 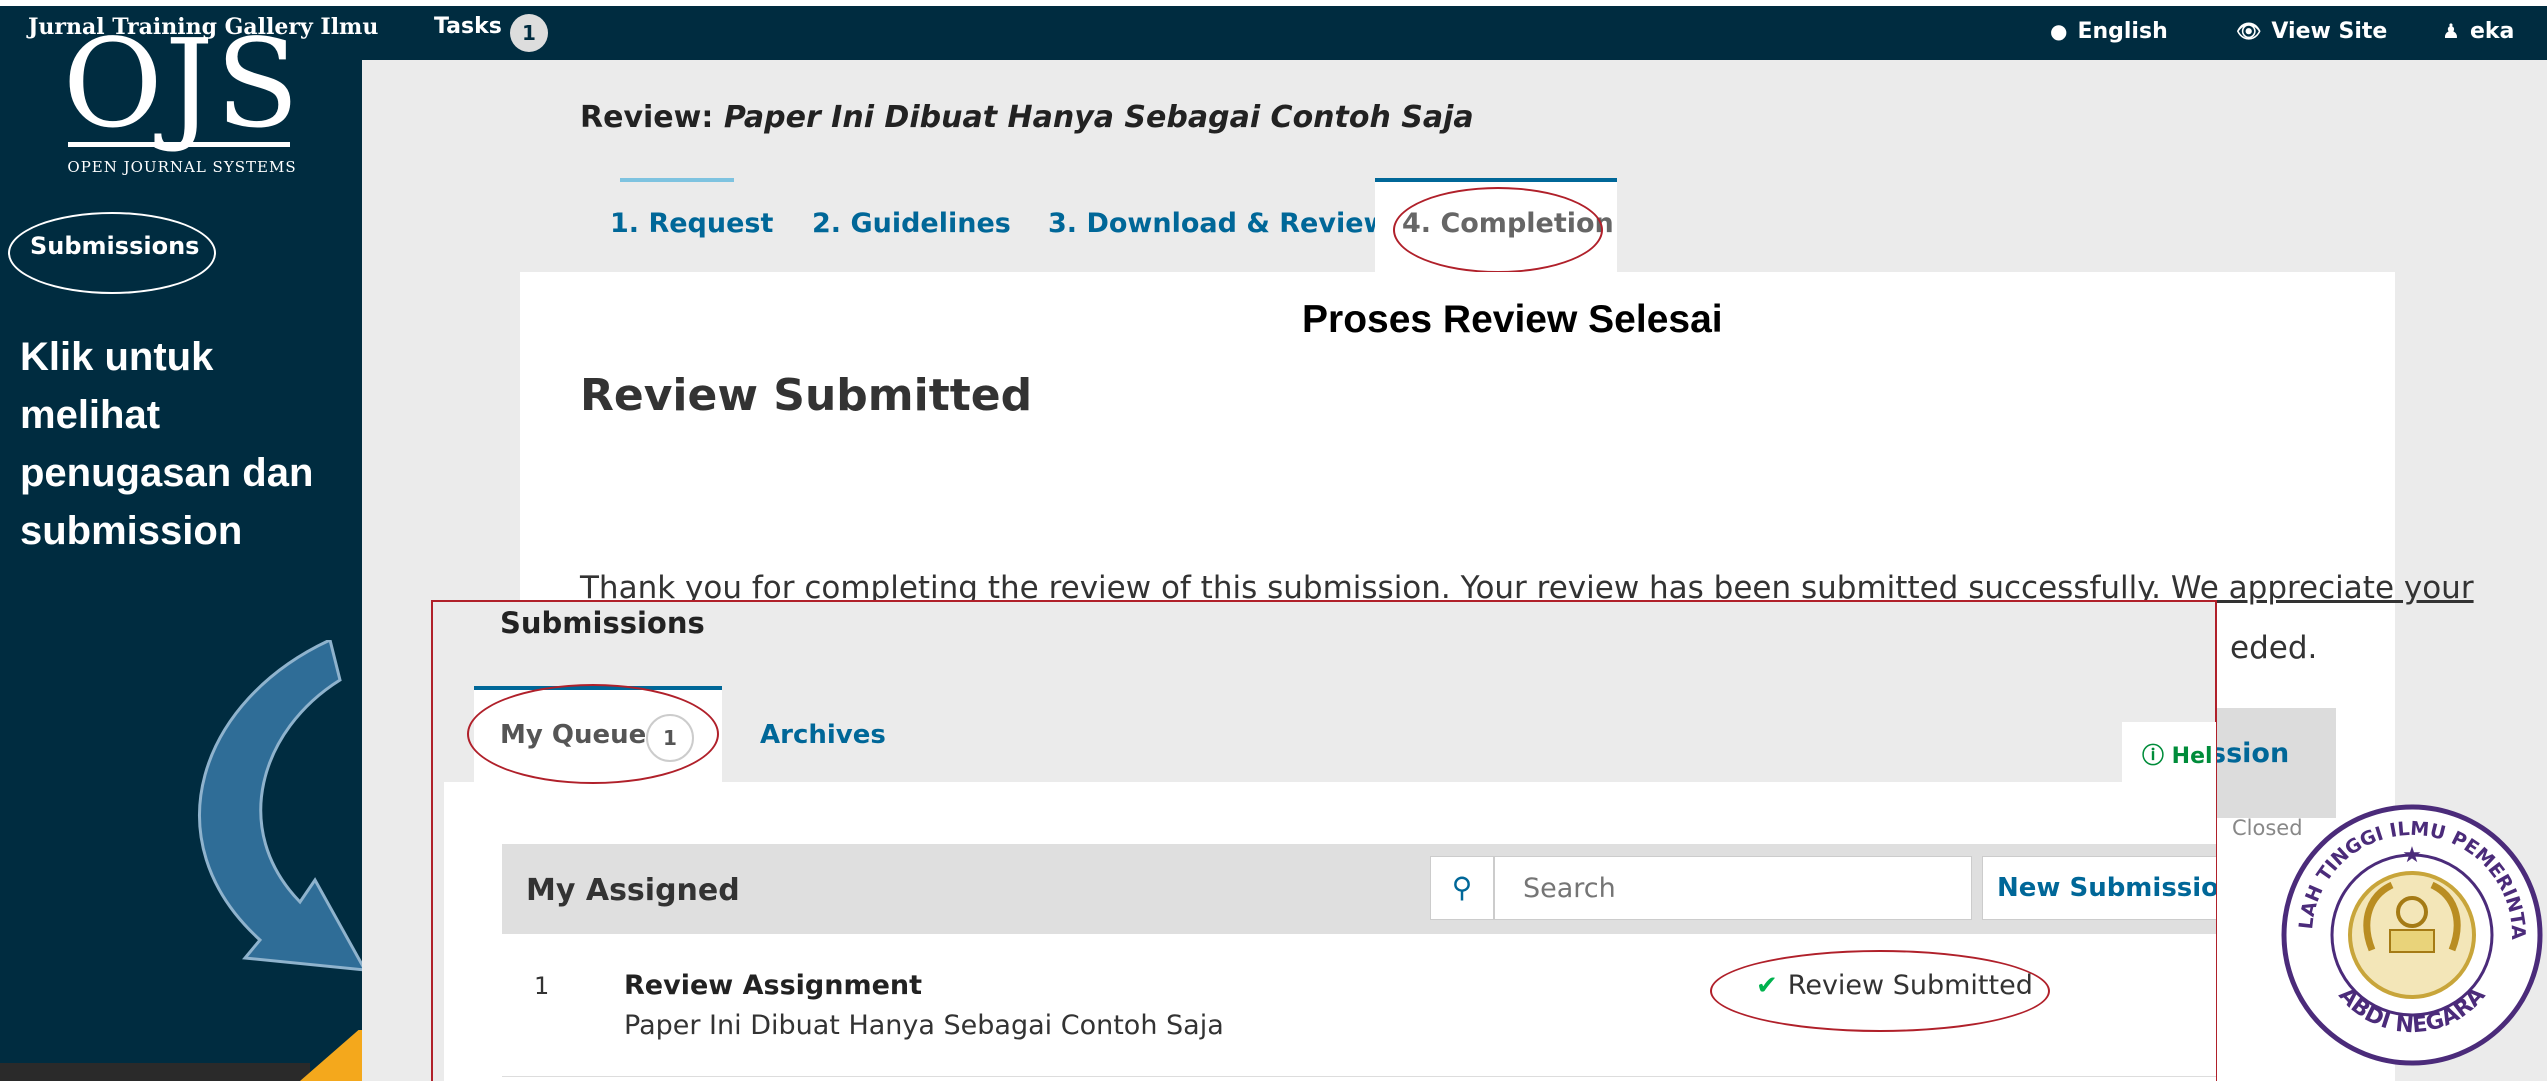 What do you see at coordinates (542, 986) in the screenshot?
I see `row-number: 1` at bounding box center [542, 986].